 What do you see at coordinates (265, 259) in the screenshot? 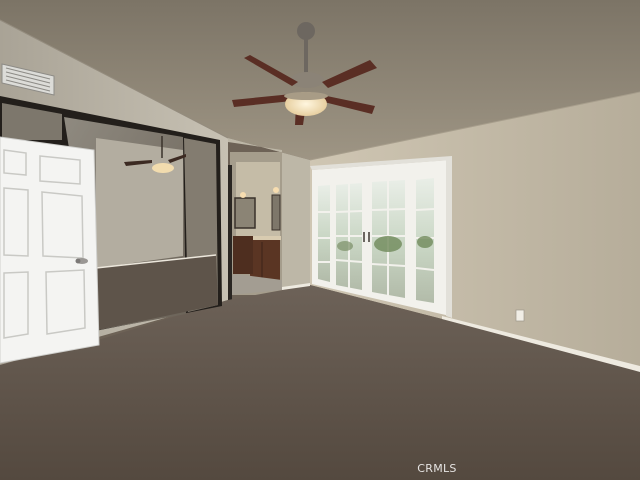
I see `vanity-cabinet` at bounding box center [265, 259].